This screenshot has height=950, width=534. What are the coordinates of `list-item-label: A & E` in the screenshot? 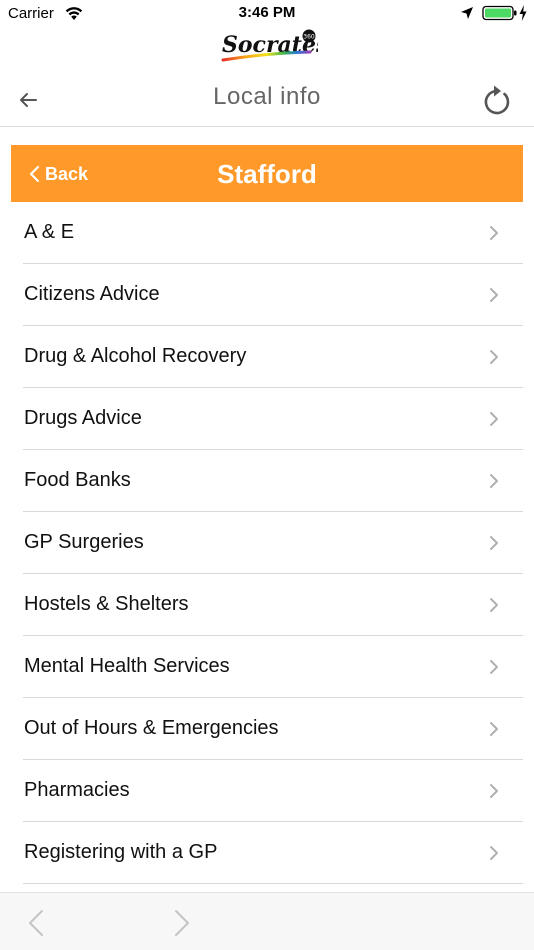 It's located at (49, 232).